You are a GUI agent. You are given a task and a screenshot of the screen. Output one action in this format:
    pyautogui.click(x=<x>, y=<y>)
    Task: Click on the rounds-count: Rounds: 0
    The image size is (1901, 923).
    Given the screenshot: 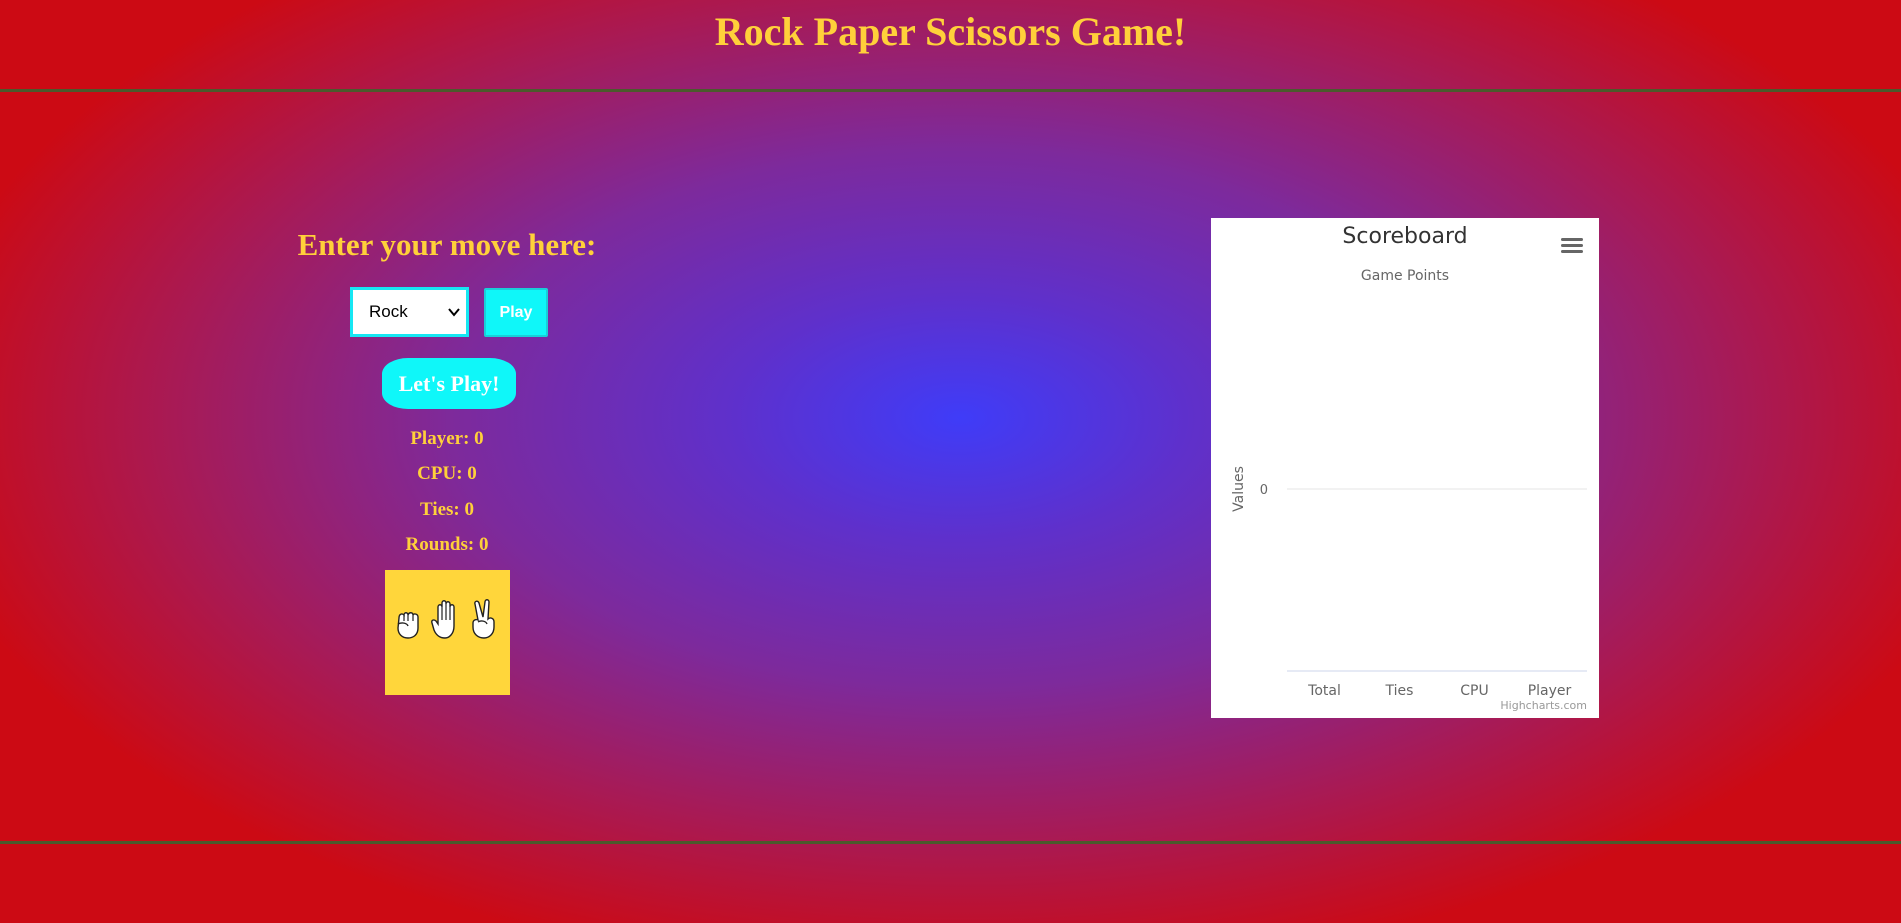 What is the action you would take?
    pyautogui.click(x=447, y=544)
    